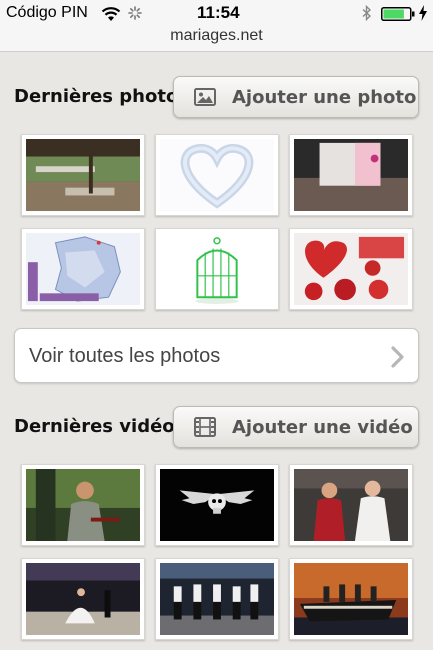 The height and width of the screenshot is (650, 433). Describe the element at coordinates (322, 427) in the screenshot. I see `add-video-label: Ajouter une vidéo` at that location.